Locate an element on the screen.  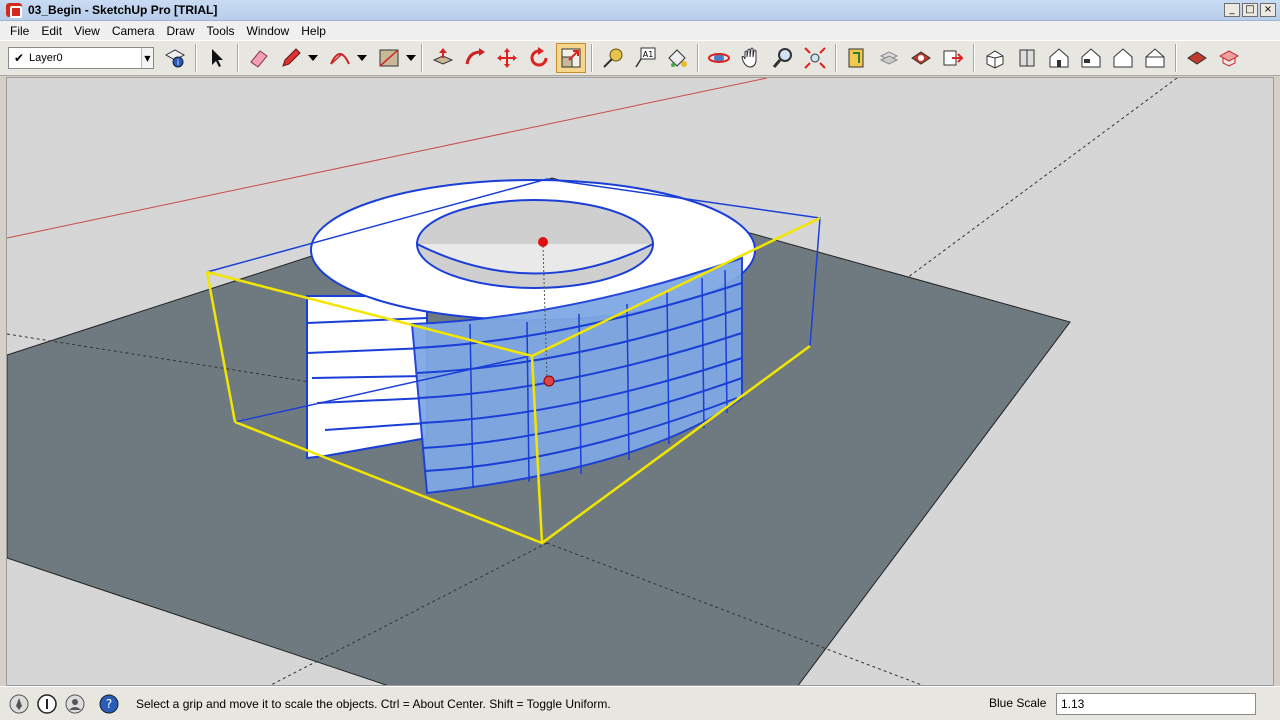
layer-name: Layer0 is located at coordinates (46, 58).